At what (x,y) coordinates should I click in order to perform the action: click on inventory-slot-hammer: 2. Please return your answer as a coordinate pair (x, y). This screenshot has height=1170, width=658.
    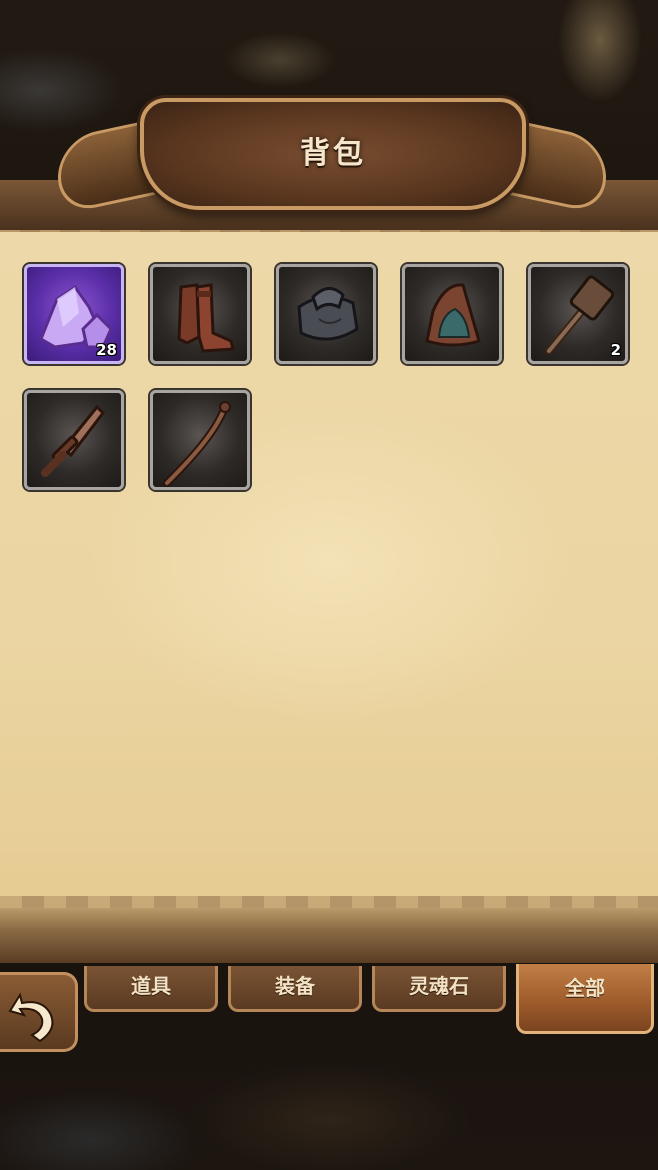
    Looking at the image, I should click on (578, 314).